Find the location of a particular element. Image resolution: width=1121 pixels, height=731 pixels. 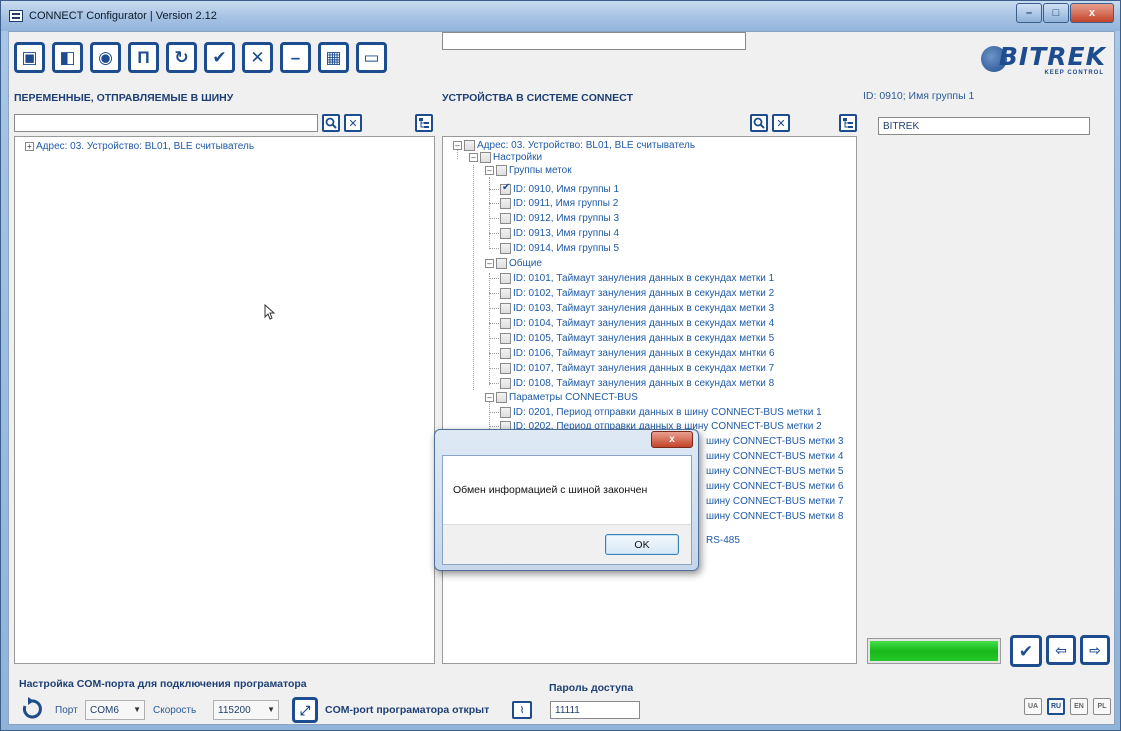

tree-node-general: – Общие is located at coordinates (513, 263).